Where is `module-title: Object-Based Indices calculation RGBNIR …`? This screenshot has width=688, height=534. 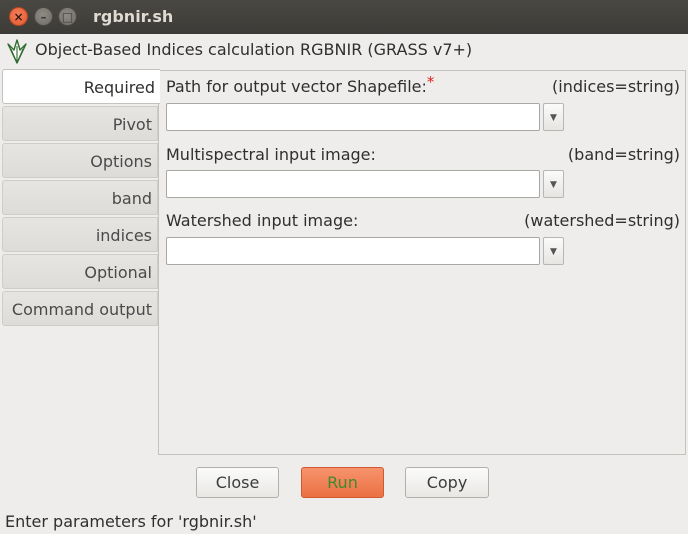 module-title: Object-Based Indices calculation RGBNIR … is located at coordinates (254, 49).